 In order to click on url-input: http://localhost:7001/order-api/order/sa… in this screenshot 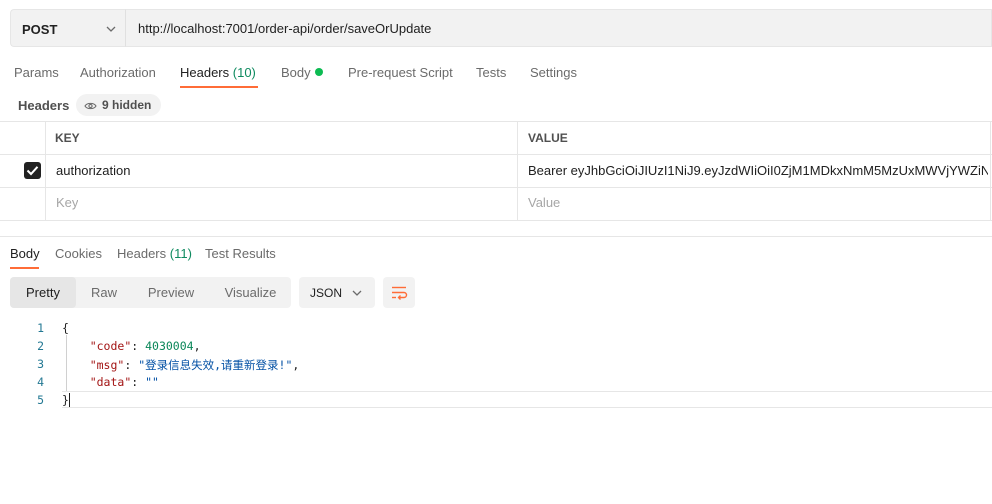, I will do `click(558, 28)`.